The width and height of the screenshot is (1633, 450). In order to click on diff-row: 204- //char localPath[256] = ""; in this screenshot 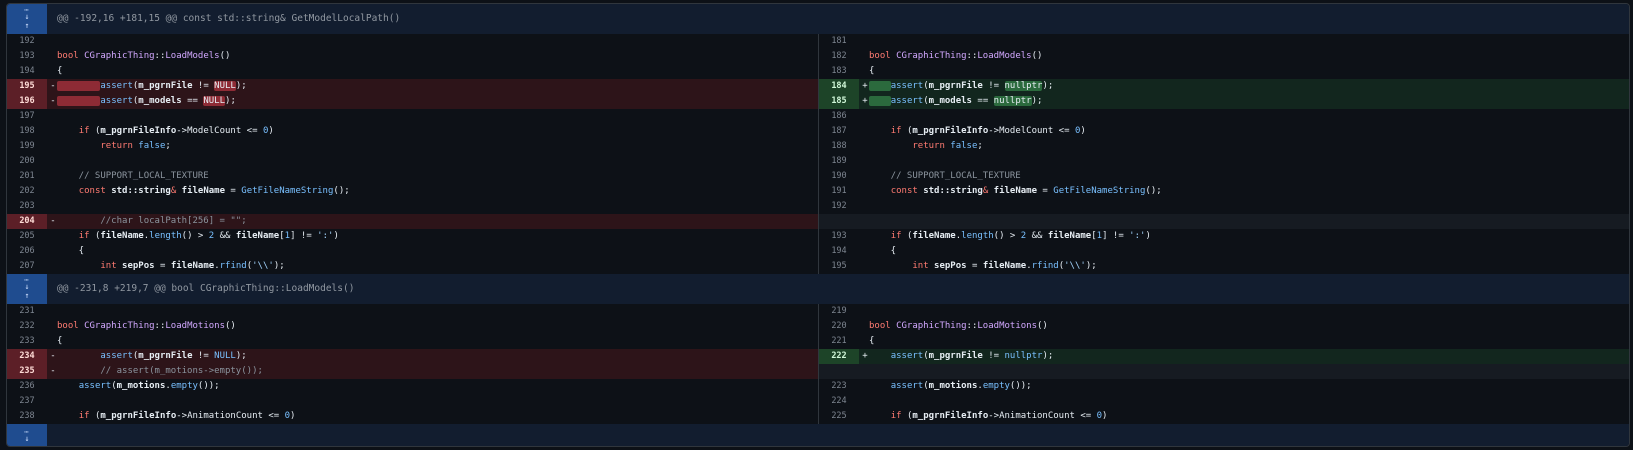, I will do `click(818, 221)`.